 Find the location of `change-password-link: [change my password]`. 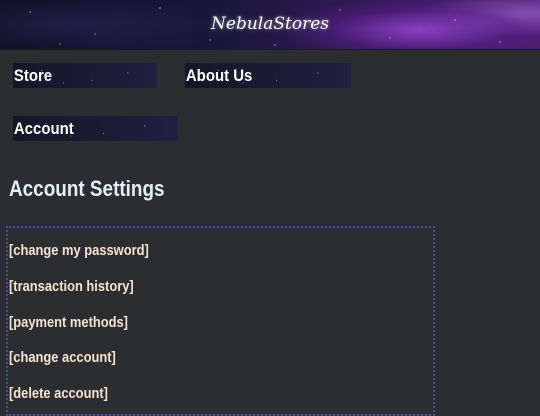

change-password-link: [change my password] is located at coordinates (79, 250).